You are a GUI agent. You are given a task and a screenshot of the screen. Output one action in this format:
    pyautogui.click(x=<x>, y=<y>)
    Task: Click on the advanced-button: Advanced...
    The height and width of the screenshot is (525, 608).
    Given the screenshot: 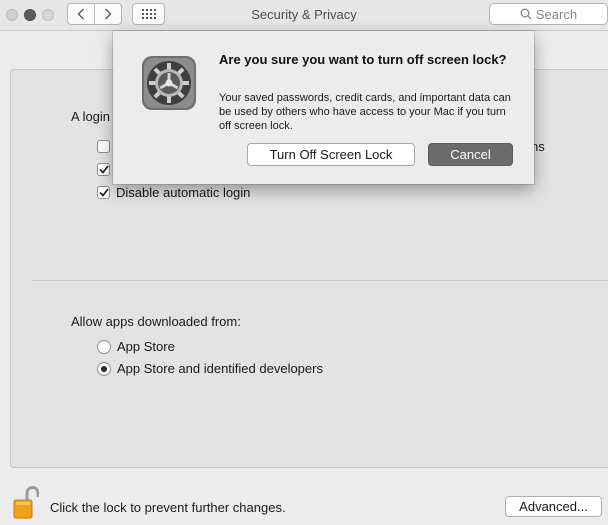 What is the action you would take?
    pyautogui.click(x=553, y=506)
    